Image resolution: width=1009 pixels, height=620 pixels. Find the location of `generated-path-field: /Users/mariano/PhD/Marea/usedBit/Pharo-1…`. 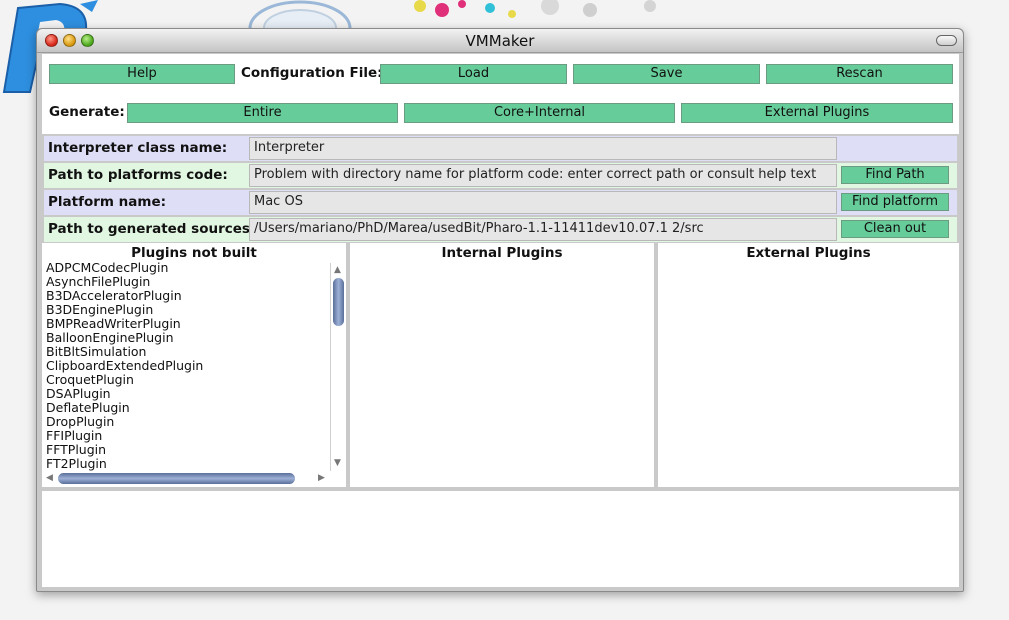

generated-path-field: /Users/mariano/PhD/Marea/usedBit/Pharo-1… is located at coordinates (543, 229).